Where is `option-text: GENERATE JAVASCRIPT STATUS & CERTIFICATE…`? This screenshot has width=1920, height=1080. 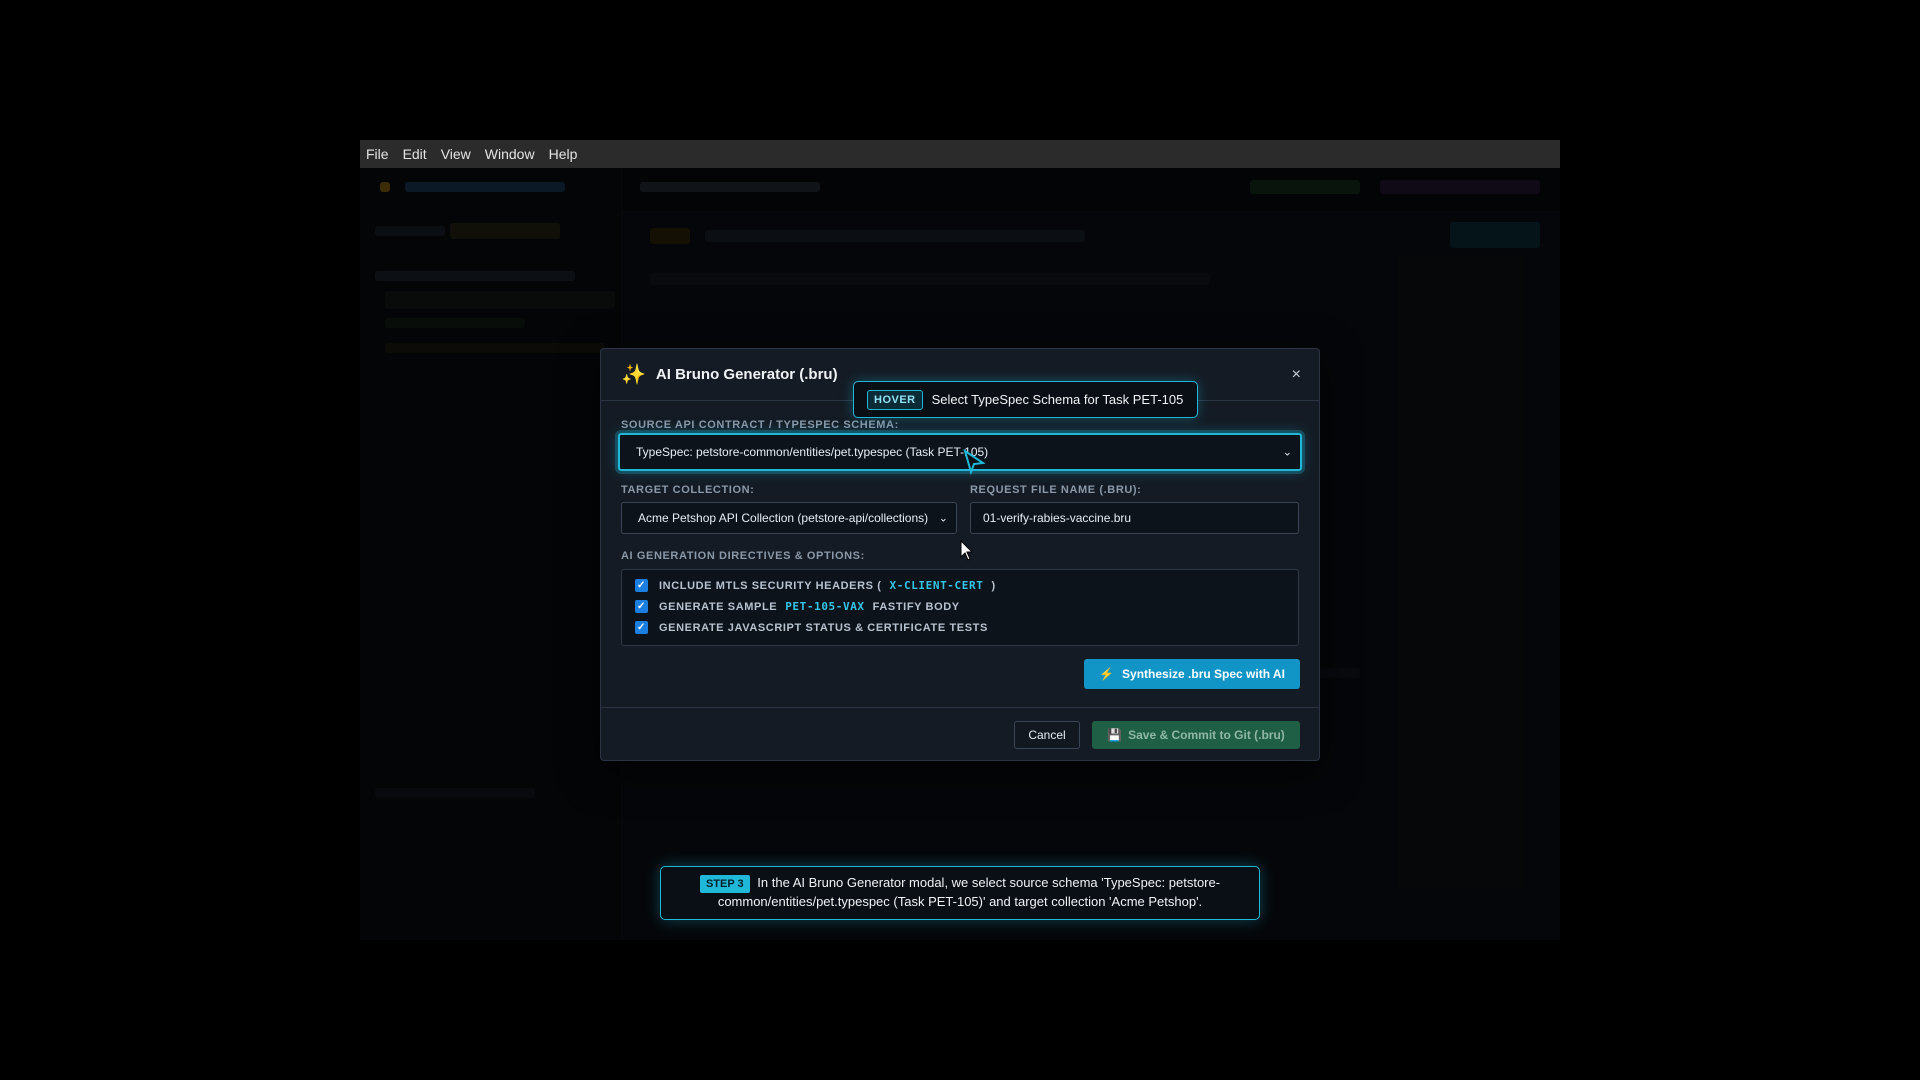
option-text: GENERATE JAVASCRIPT STATUS & CERTIFICATE… is located at coordinates (823, 627).